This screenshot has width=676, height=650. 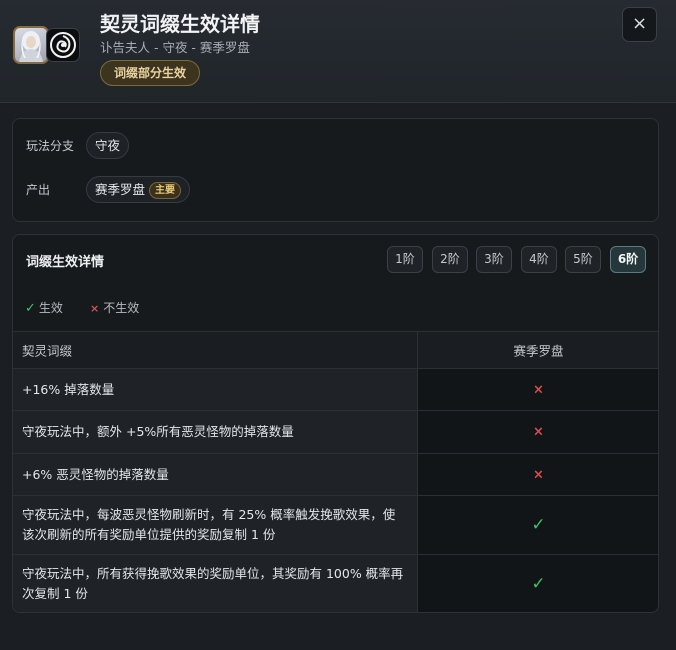 What do you see at coordinates (65, 262) in the screenshot?
I see `section-title: 词缀生效详情` at bounding box center [65, 262].